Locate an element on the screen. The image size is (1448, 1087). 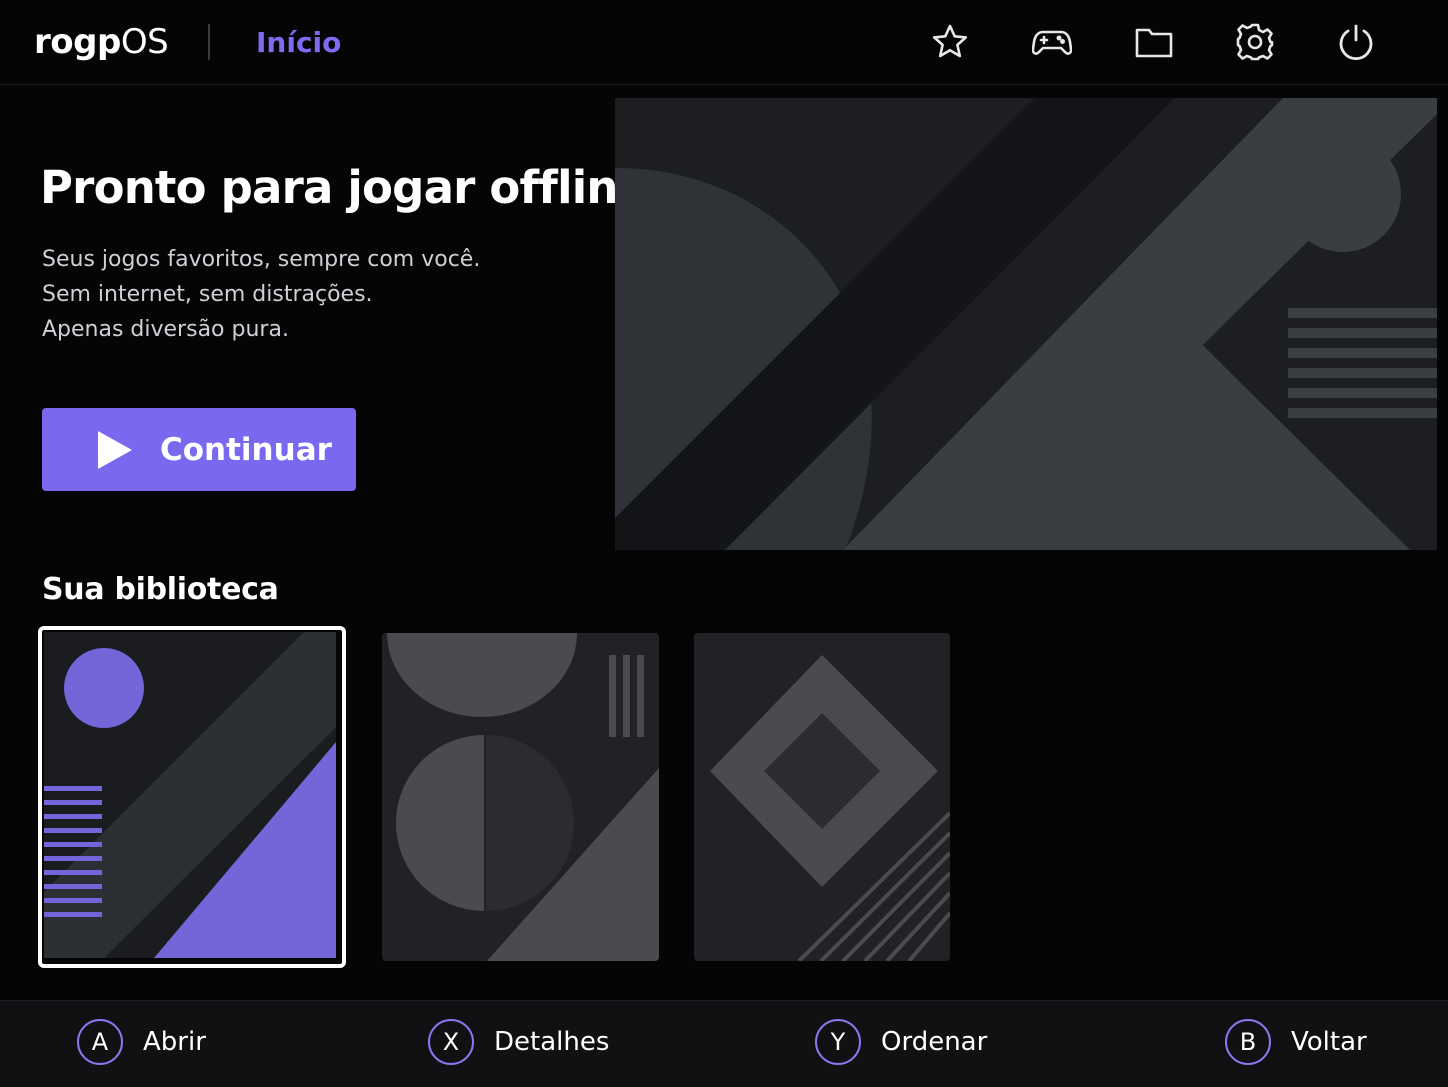
gear-icon is located at coordinates (1255, 42).